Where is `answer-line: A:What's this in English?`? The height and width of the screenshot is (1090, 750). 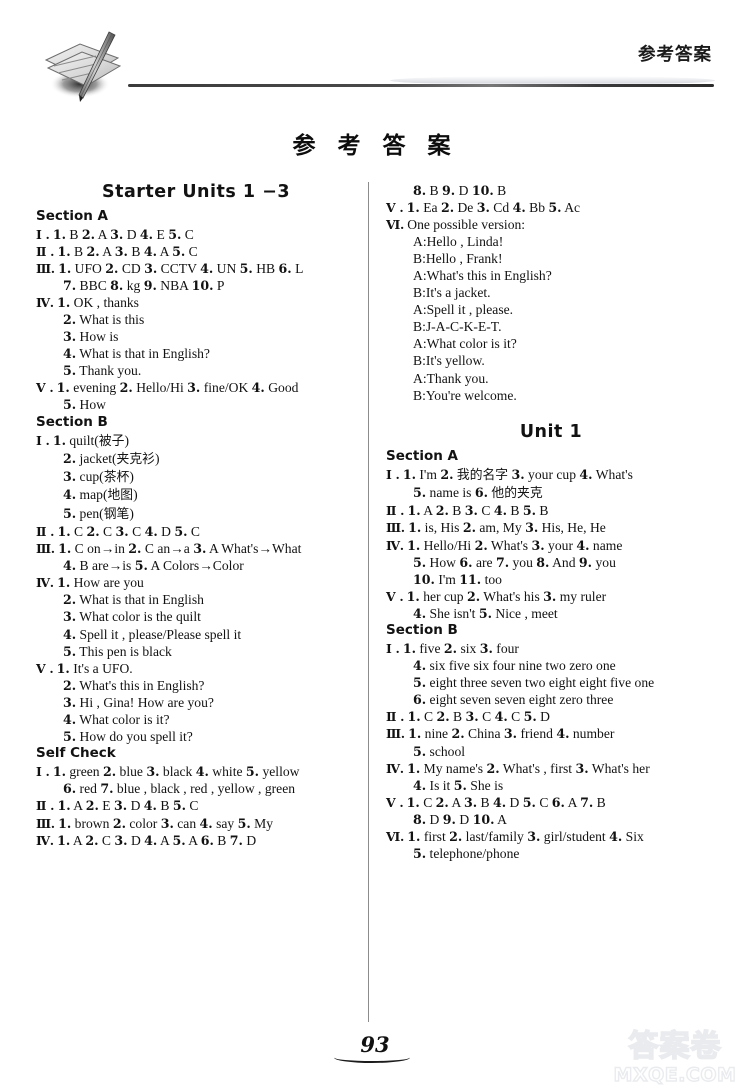
answer-line: A:What's this in English? is located at coordinates (551, 275).